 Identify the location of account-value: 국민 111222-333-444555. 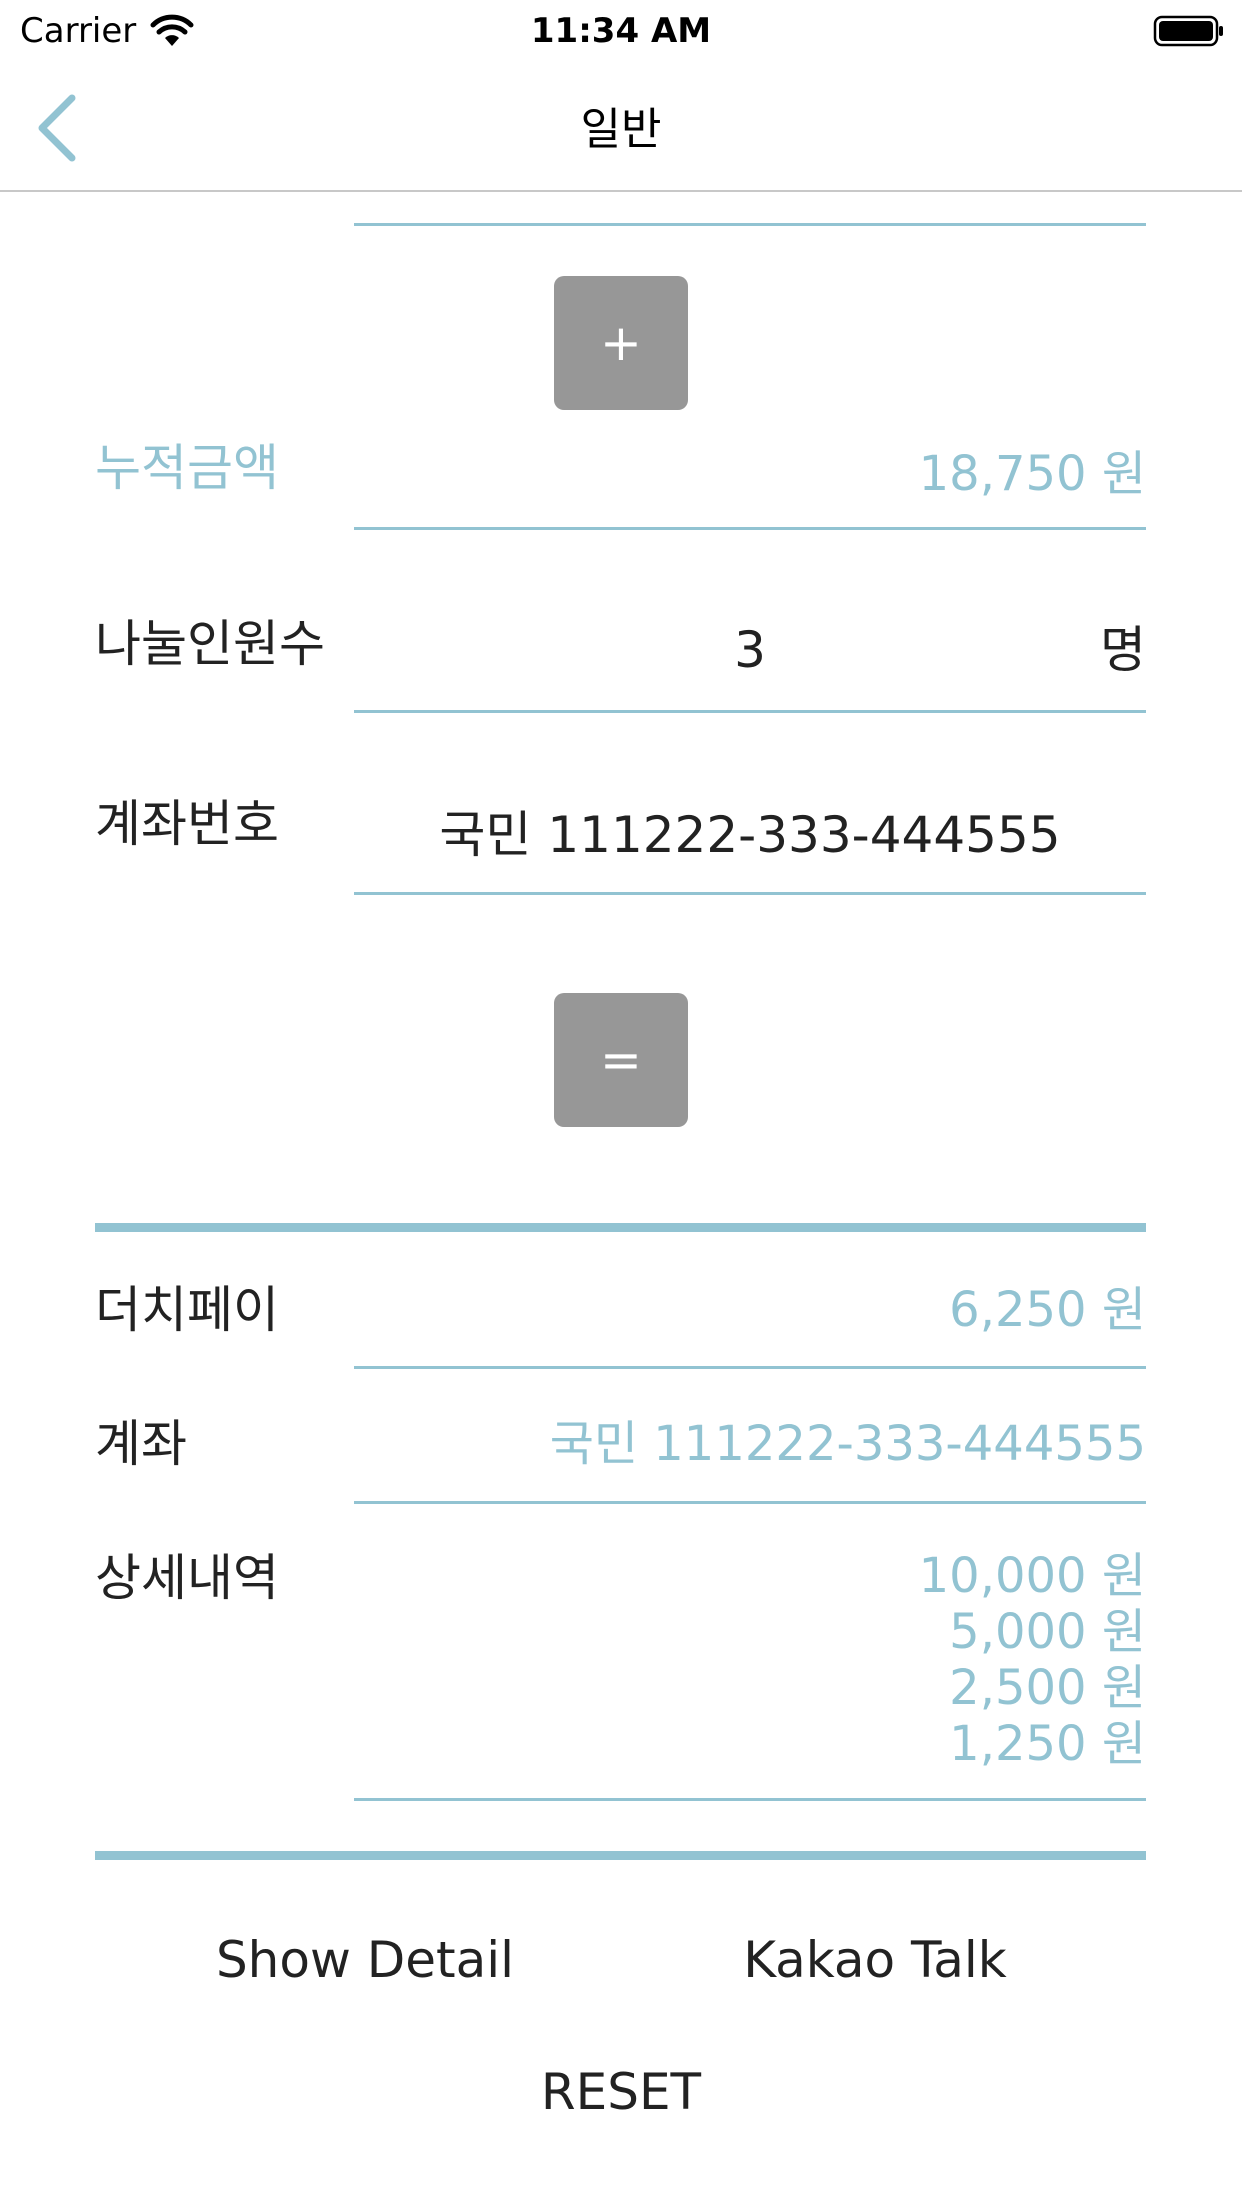
(847, 1444).